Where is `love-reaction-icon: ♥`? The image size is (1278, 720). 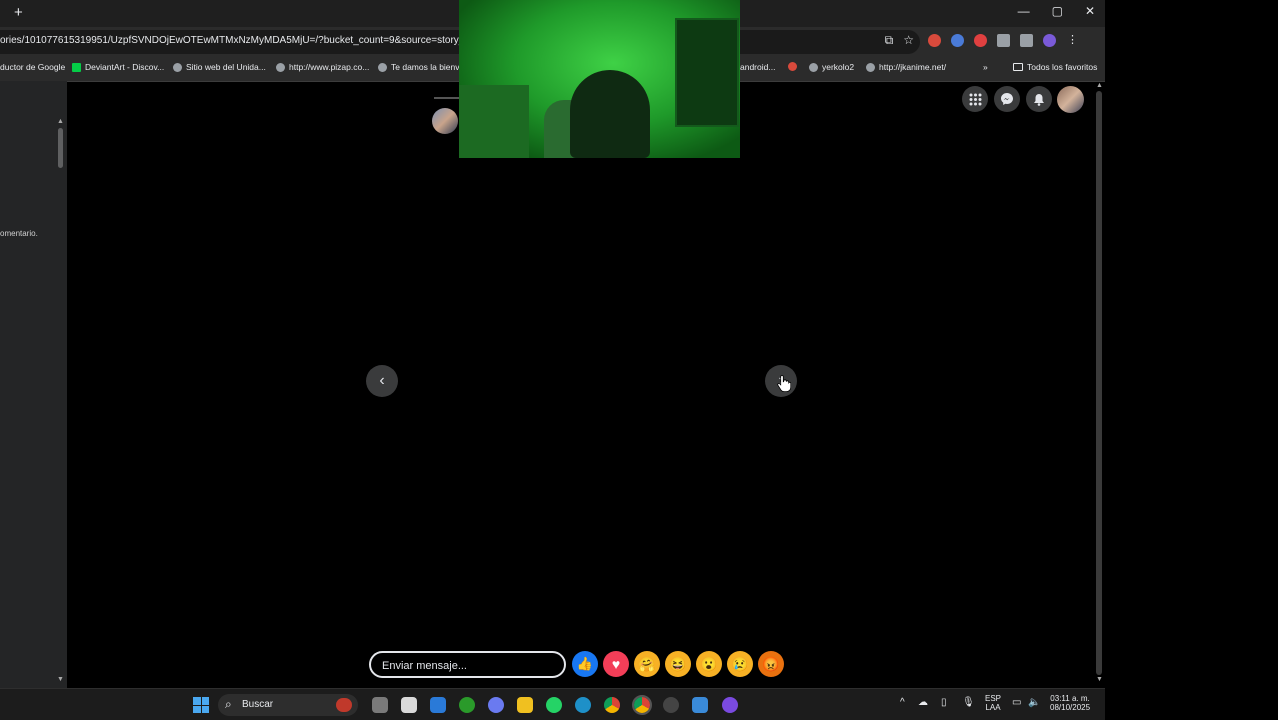 love-reaction-icon: ♥ is located at coordinates (616, 664).